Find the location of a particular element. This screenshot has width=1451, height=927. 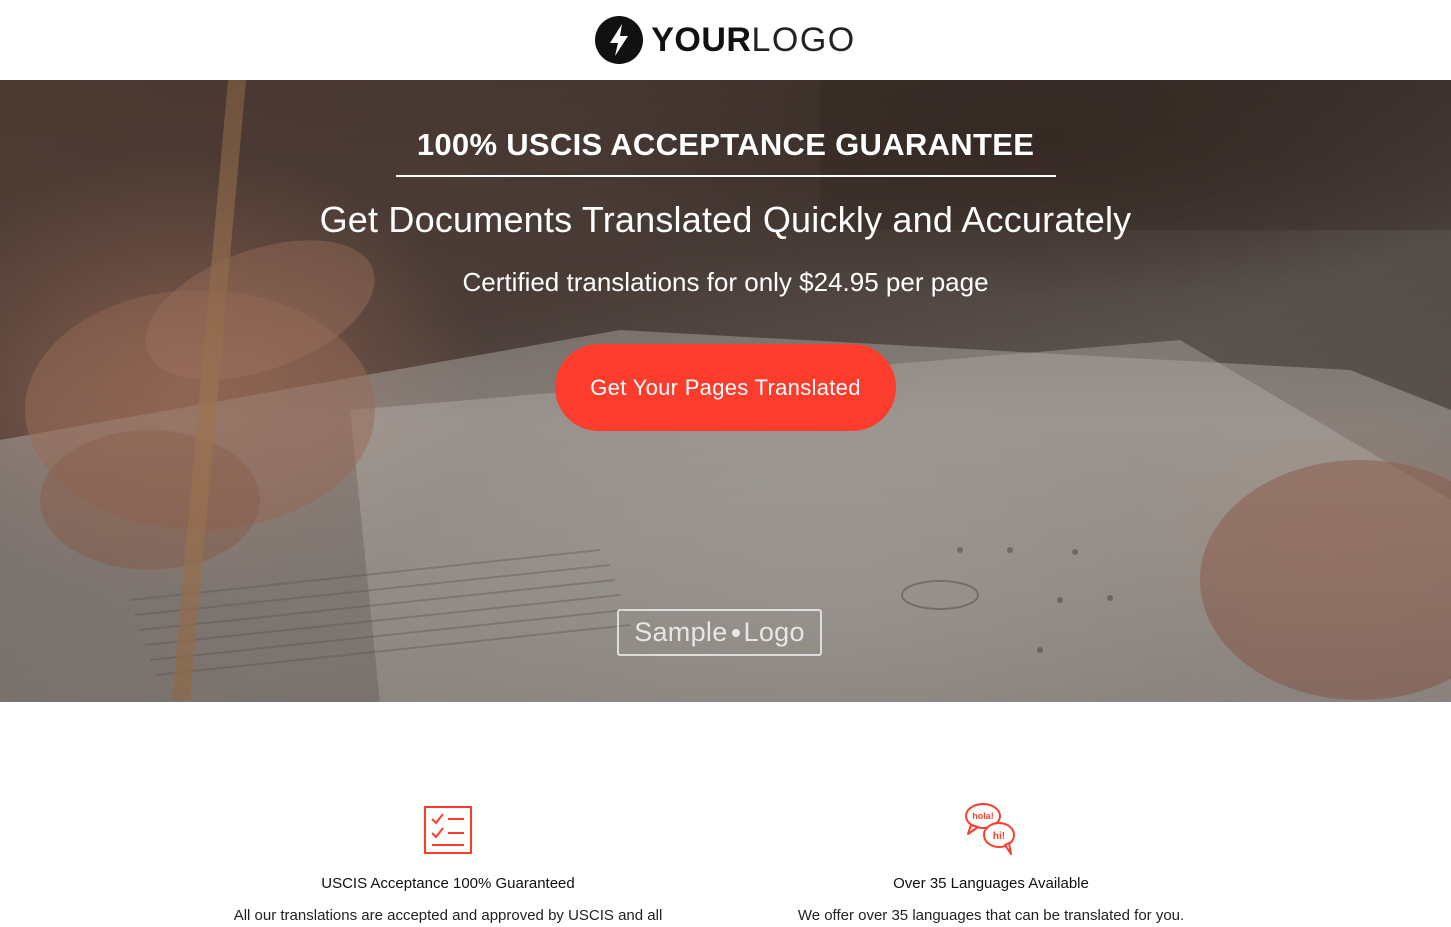

sample-logo-badge: Sample Logo is located at coordinates (719, 632).